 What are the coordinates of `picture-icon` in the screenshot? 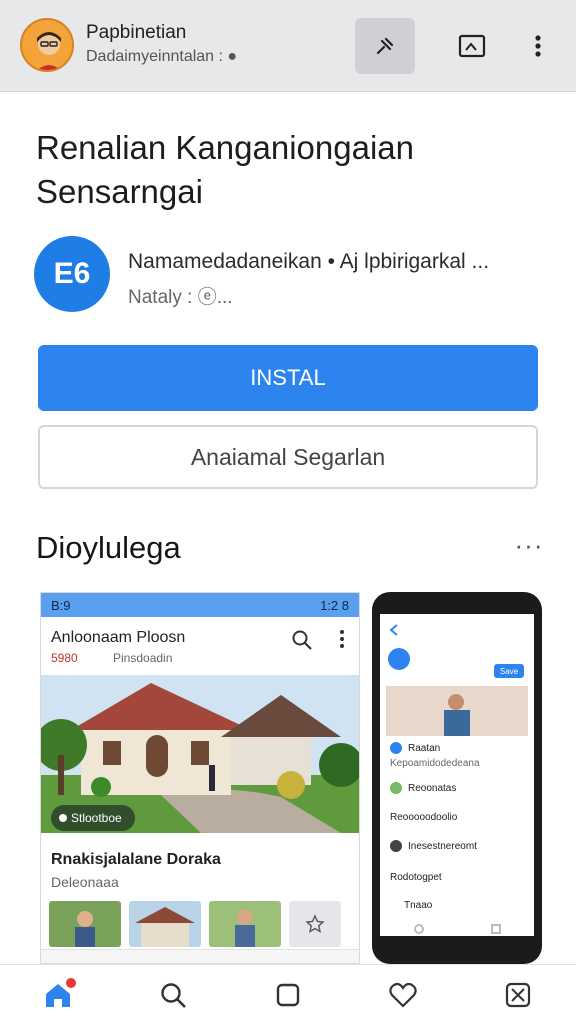 It's located at (472, 46).